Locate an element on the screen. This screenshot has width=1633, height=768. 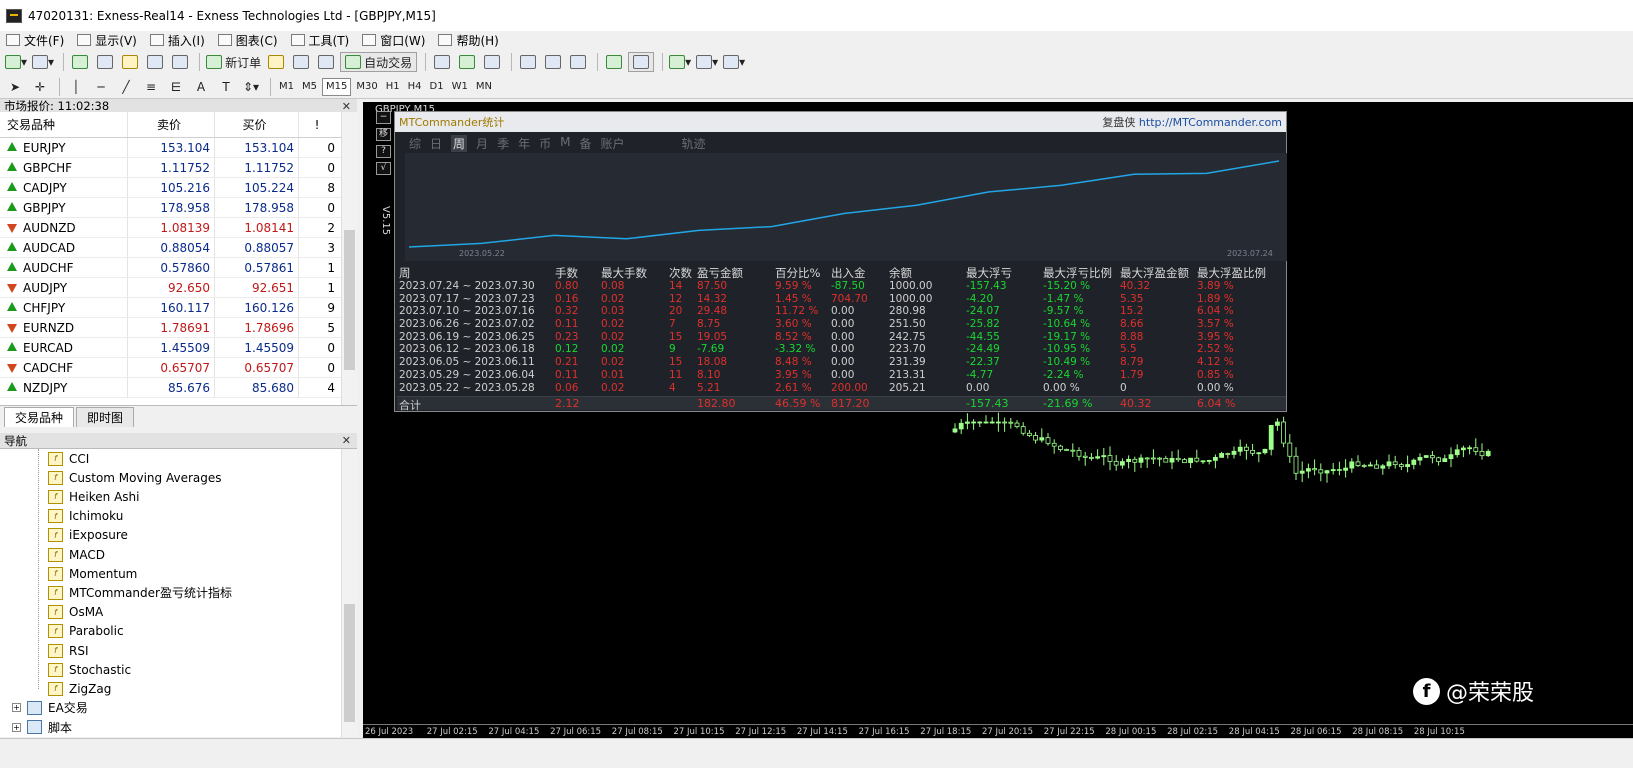
fibonacci-tool: ⋿ is located at coordinates (176, 87).